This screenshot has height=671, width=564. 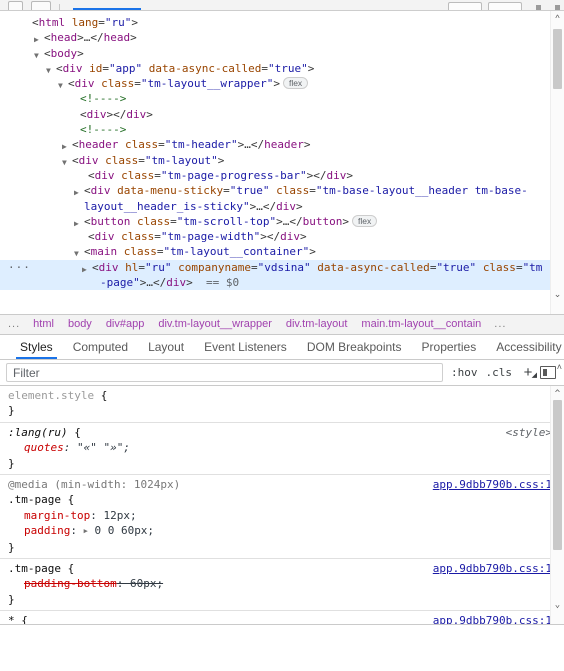 I want to click on styles-filter-toolbar: :hov .cls + ◢ ˄, so click(x=282, y=373).